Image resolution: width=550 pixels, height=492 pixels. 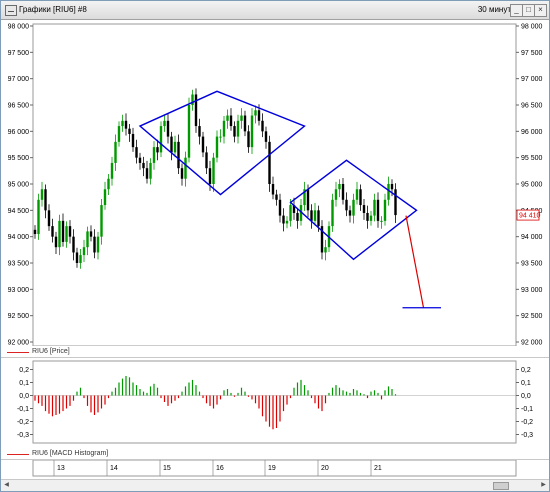 I want to click on macd-tick-label-left: 0,1, so click(x=24, y=383).